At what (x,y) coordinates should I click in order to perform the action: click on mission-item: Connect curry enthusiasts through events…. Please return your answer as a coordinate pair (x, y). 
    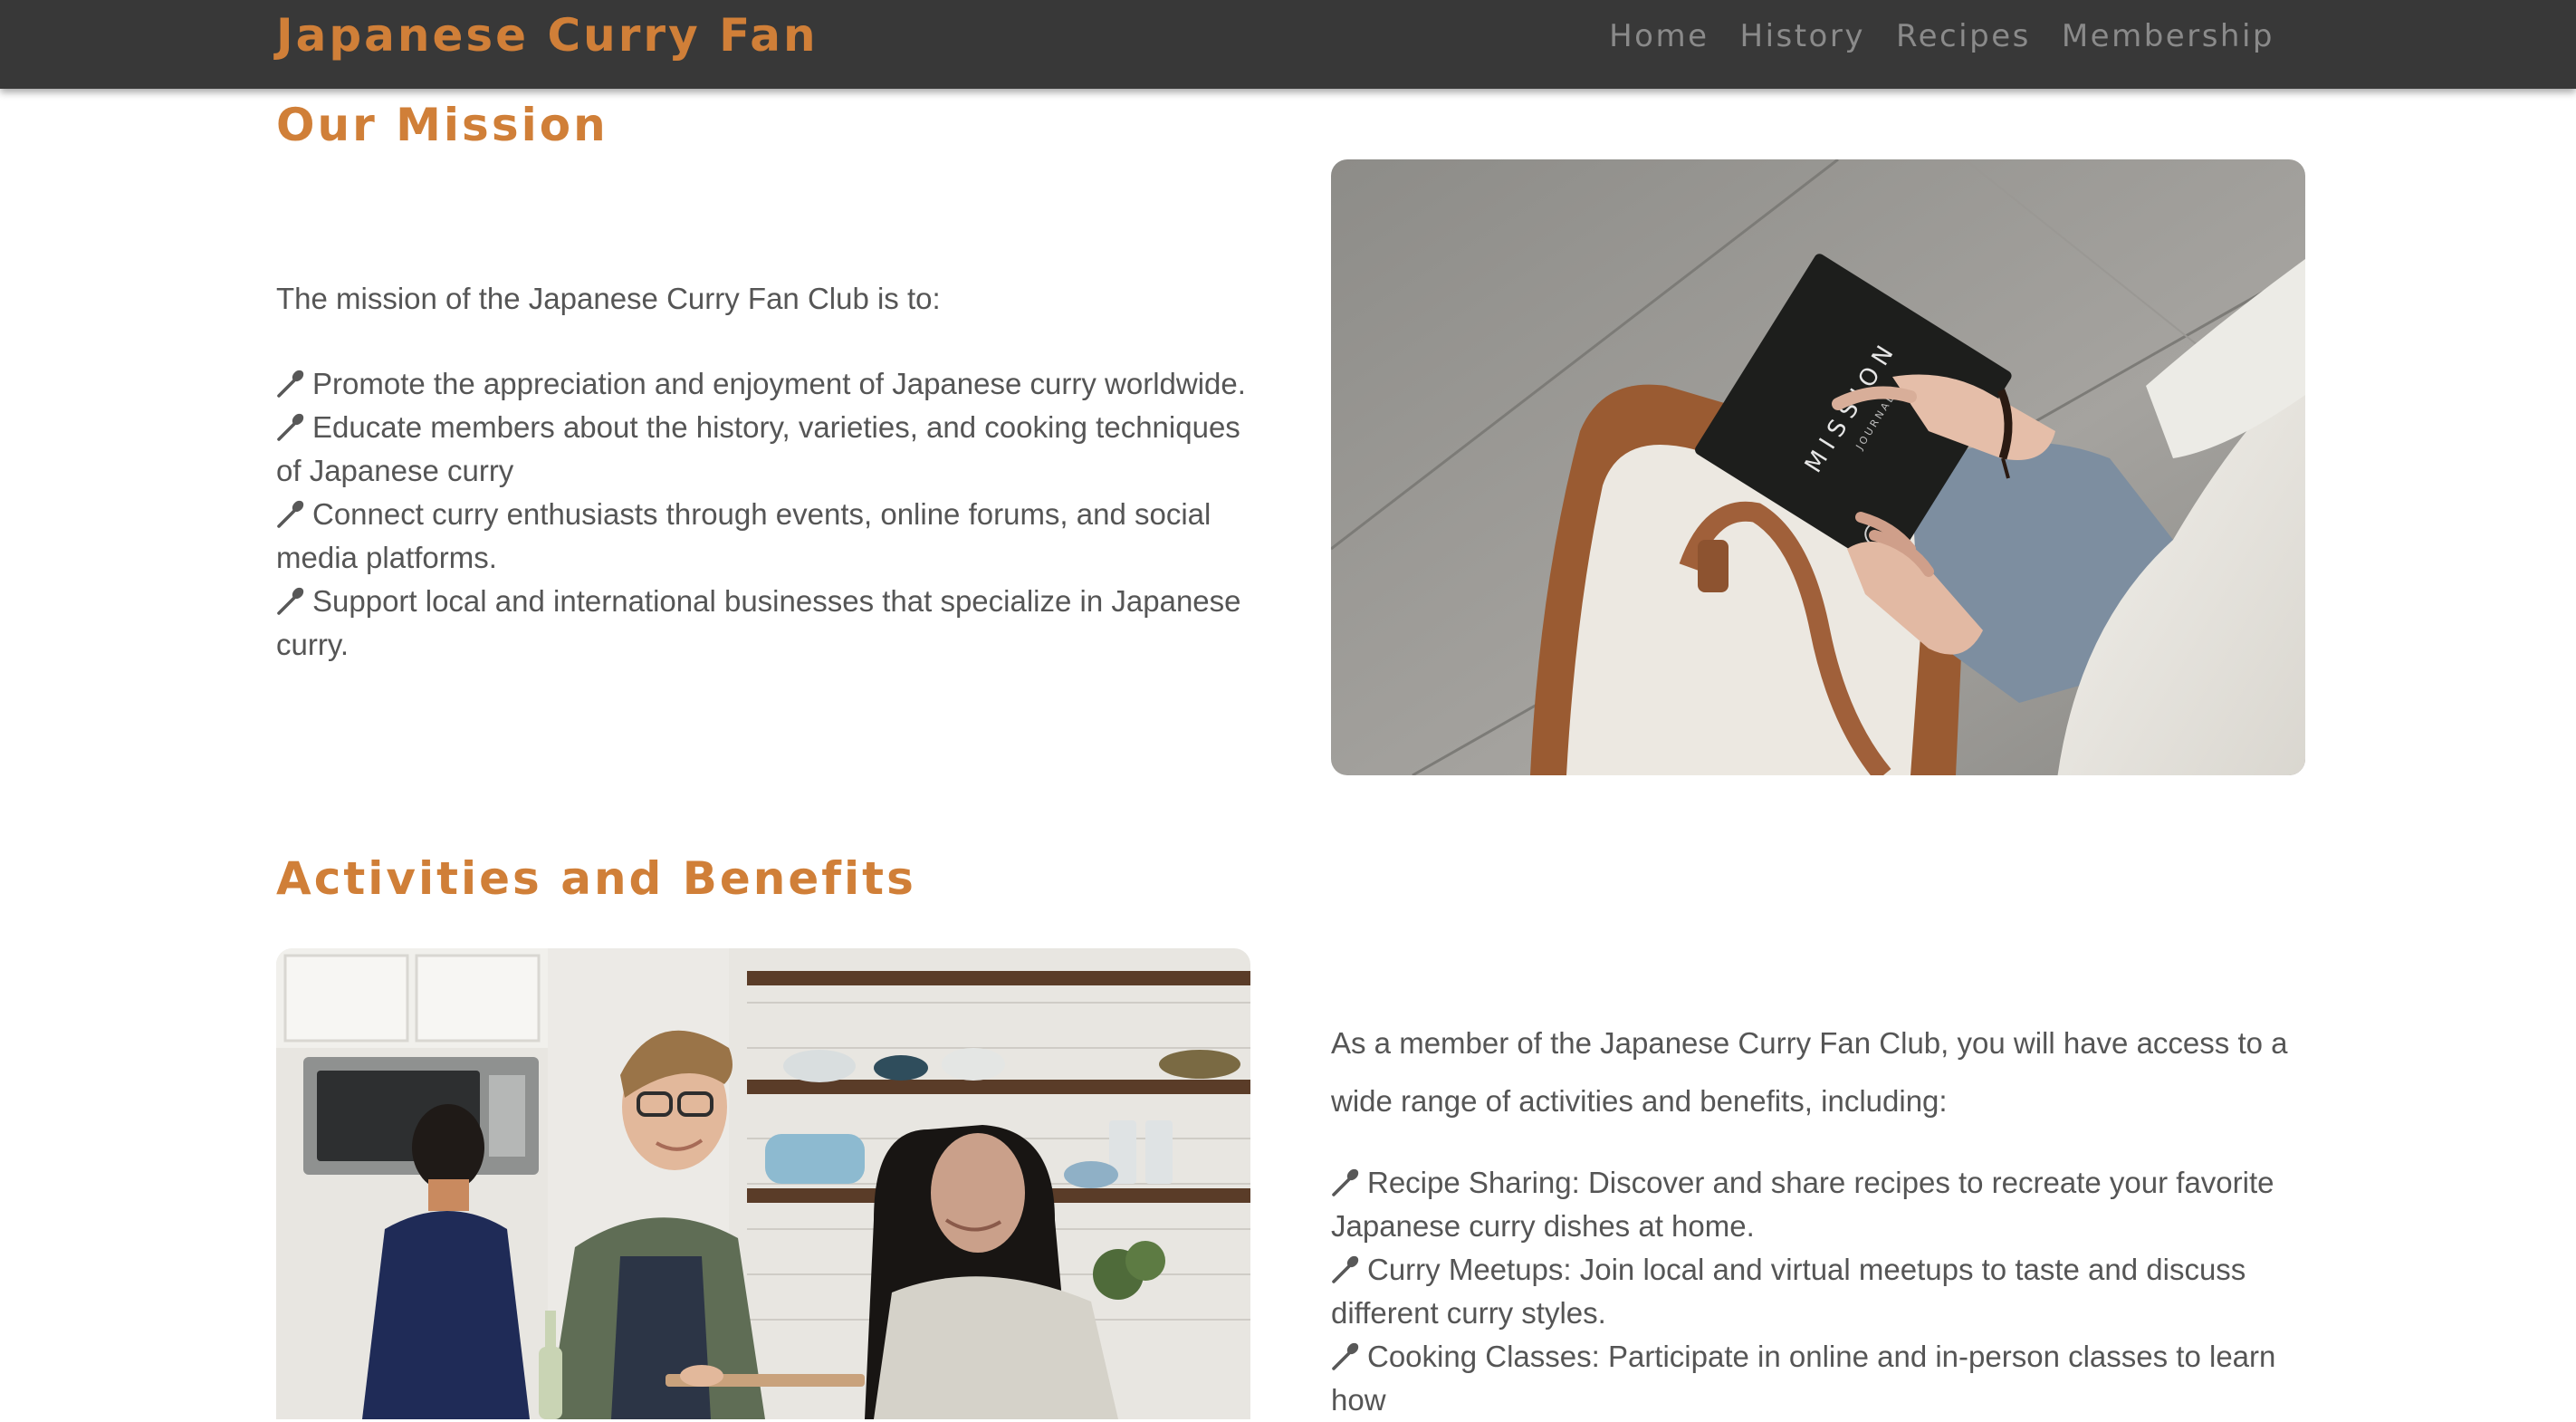
    Looking at the image, I should click on (767, 536).